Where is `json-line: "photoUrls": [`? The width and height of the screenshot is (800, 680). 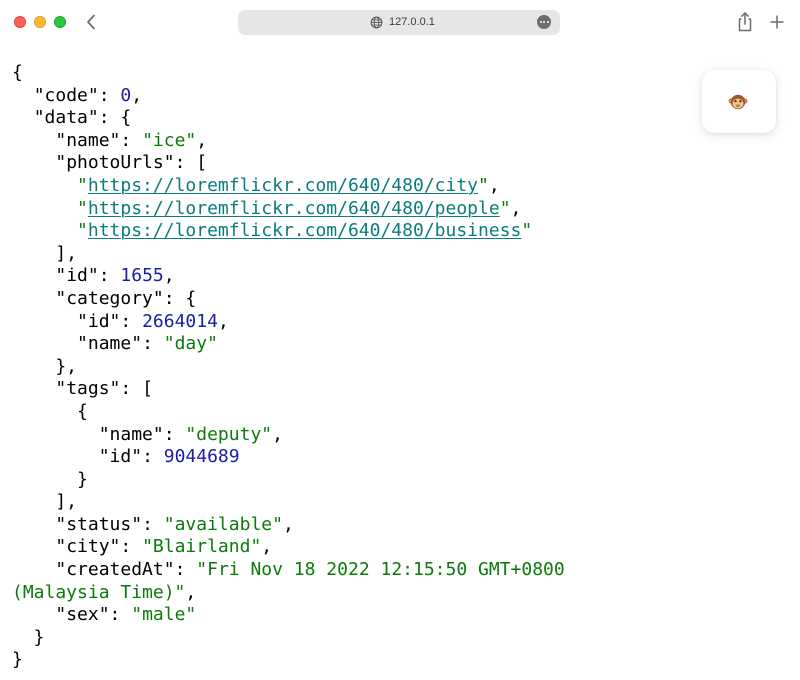 json-line: "photoUrls": [ is located at coordinates (109, 162).